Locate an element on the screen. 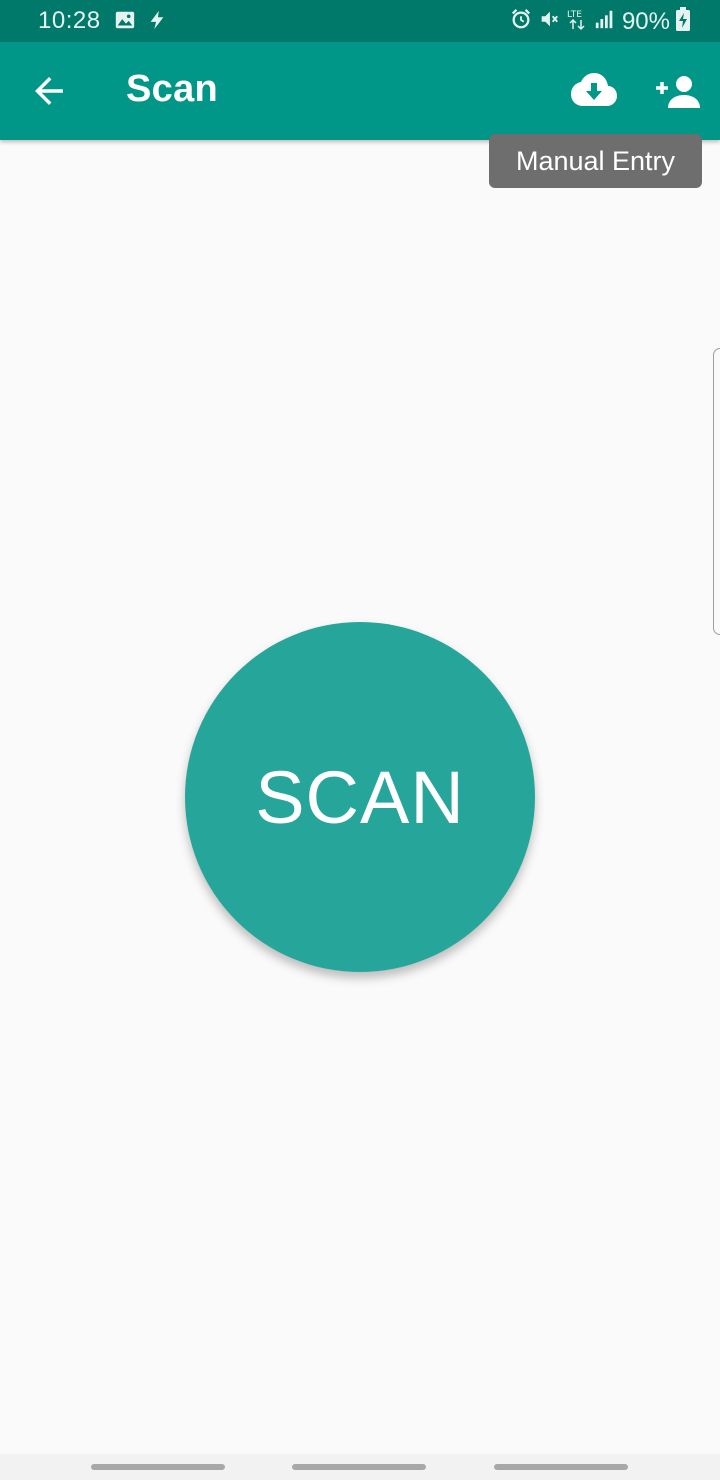 The image size is (720, 1480). add-person-icon is located at coordinates (678, 92).